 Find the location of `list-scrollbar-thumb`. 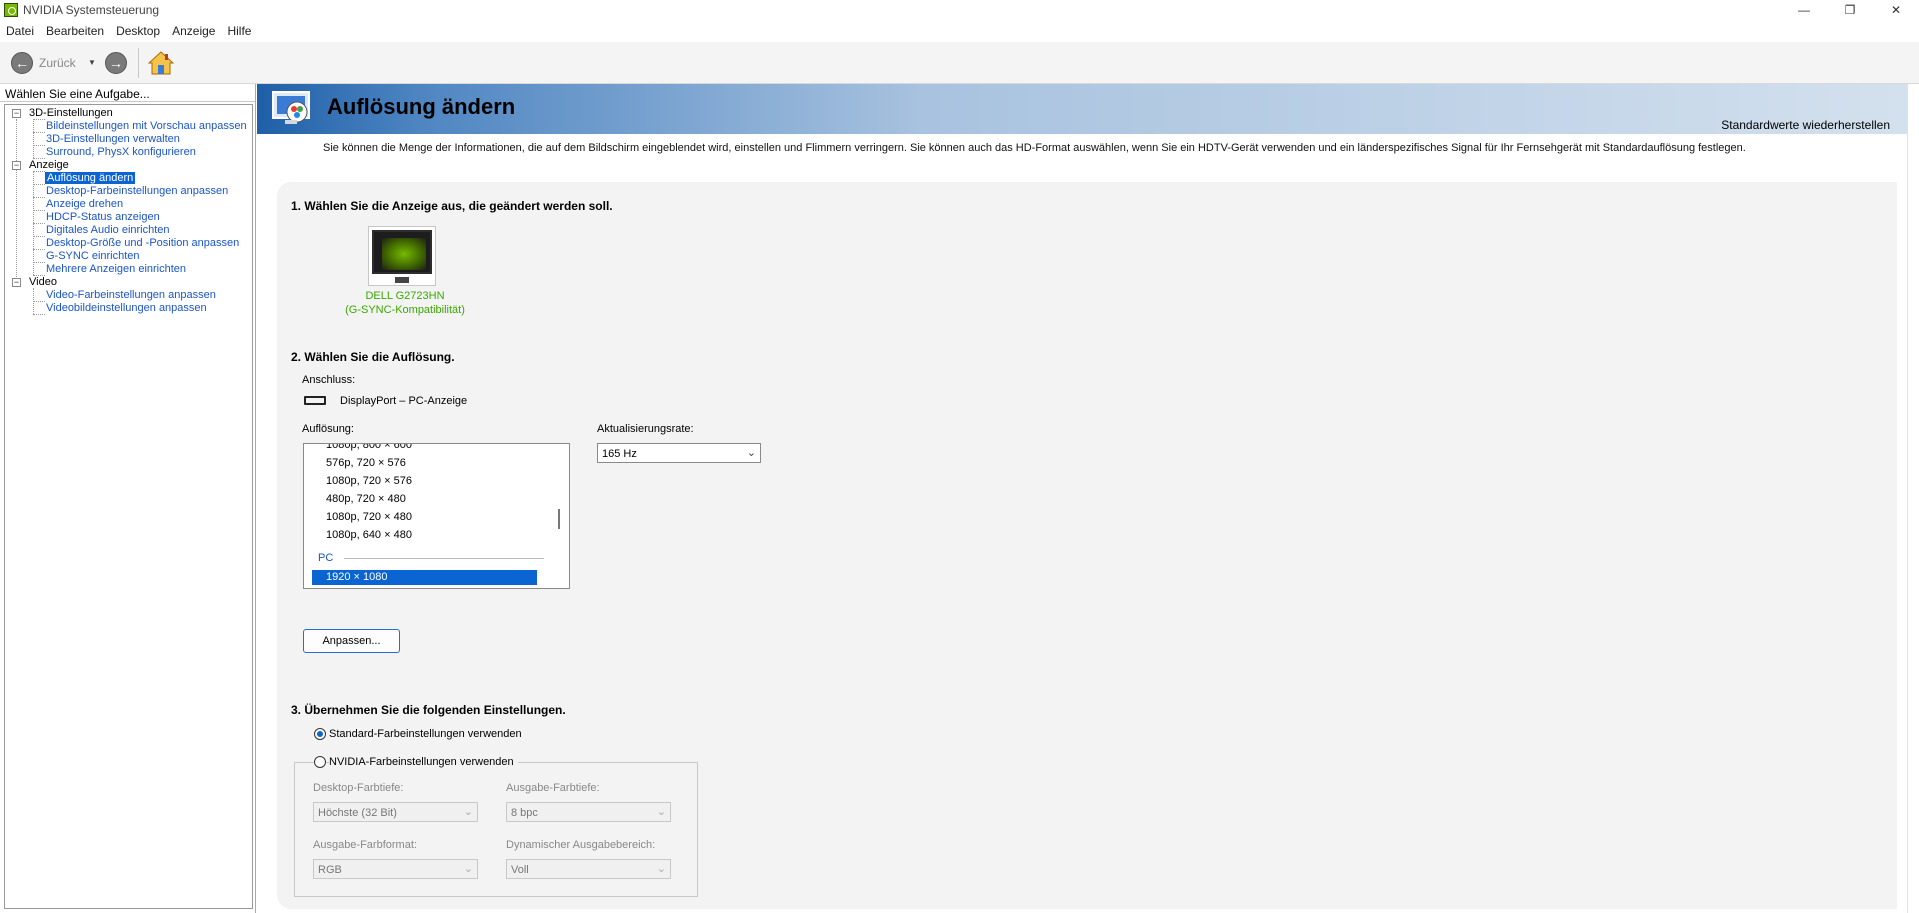

list-scrollbar-thumb is located at coordinates (559, 519).